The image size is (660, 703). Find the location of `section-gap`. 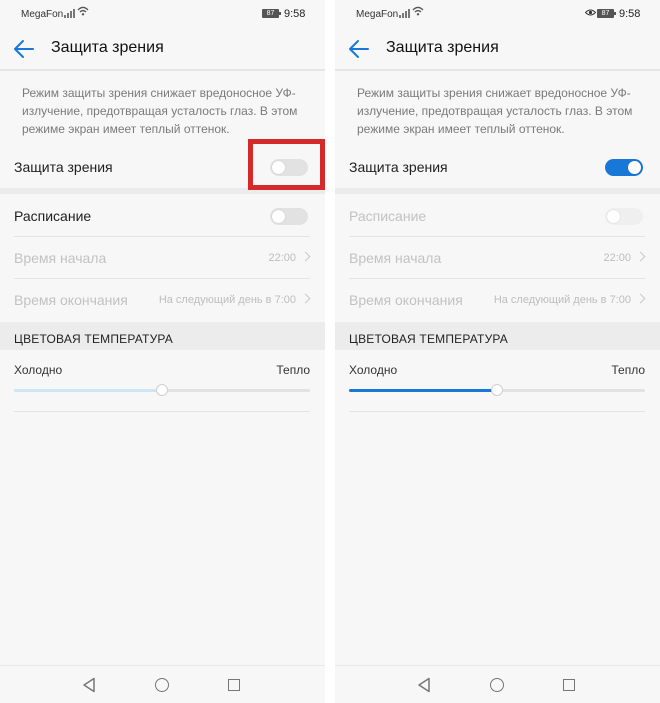

section-gap is located at coordinates (497, 191).